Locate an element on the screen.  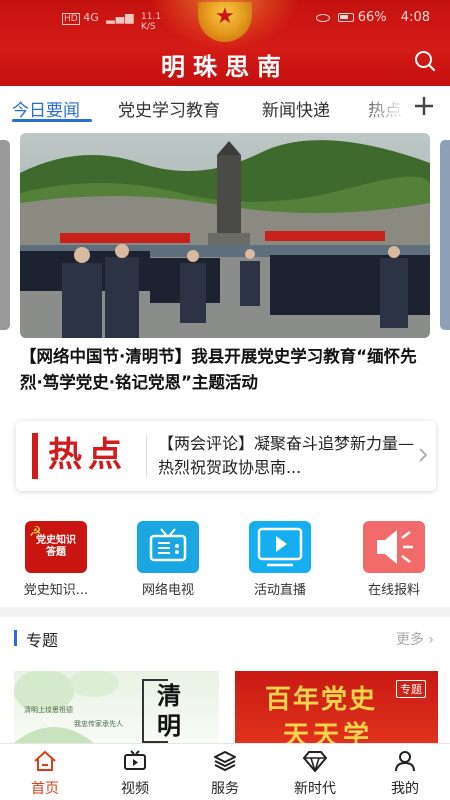
hd-badge: HD is located at coordinates (71, 19).